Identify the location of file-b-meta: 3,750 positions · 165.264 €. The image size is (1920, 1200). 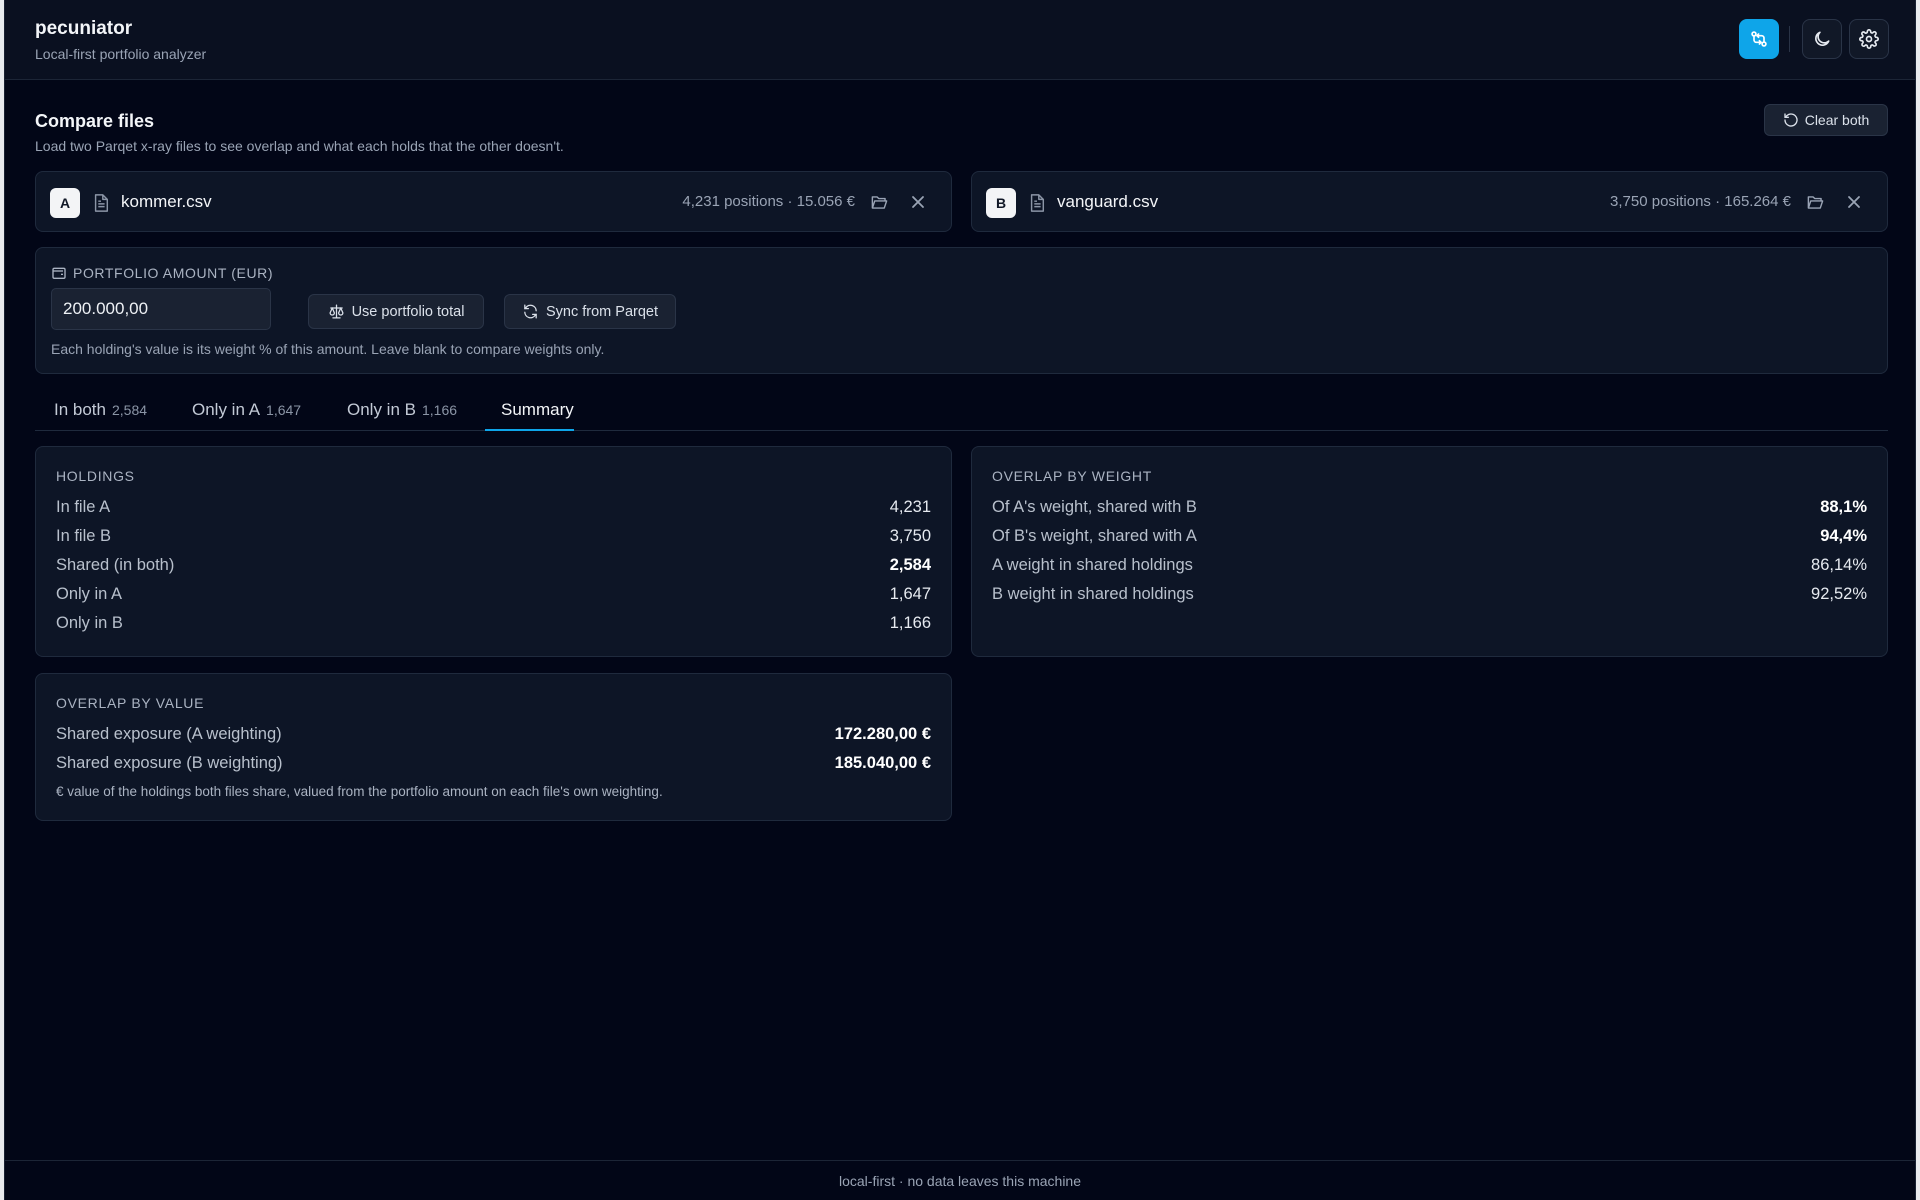
(1700, 201).